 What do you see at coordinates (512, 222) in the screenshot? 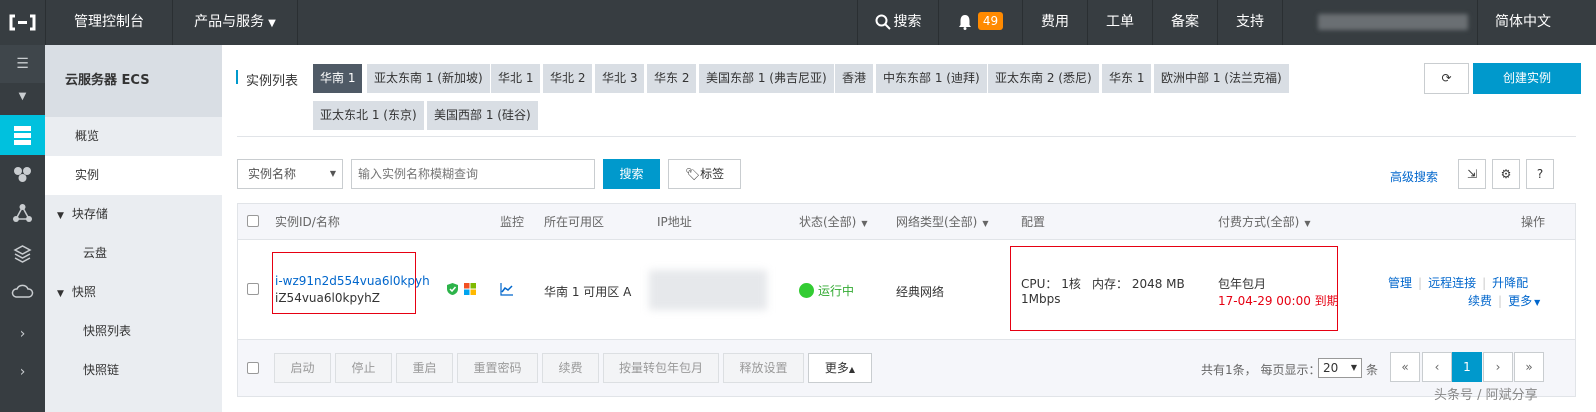
I see `col-monitor: 监控` at bounding box center [512, 222].